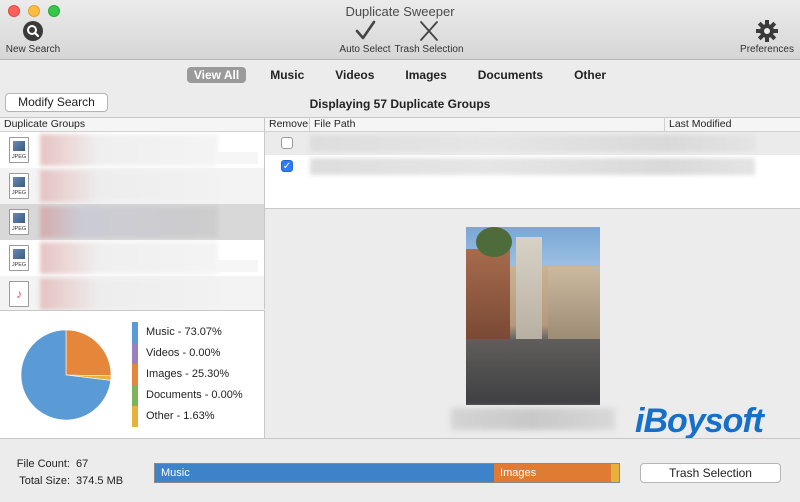  I want to click on size-bar-segment-other, so click(615, 473).